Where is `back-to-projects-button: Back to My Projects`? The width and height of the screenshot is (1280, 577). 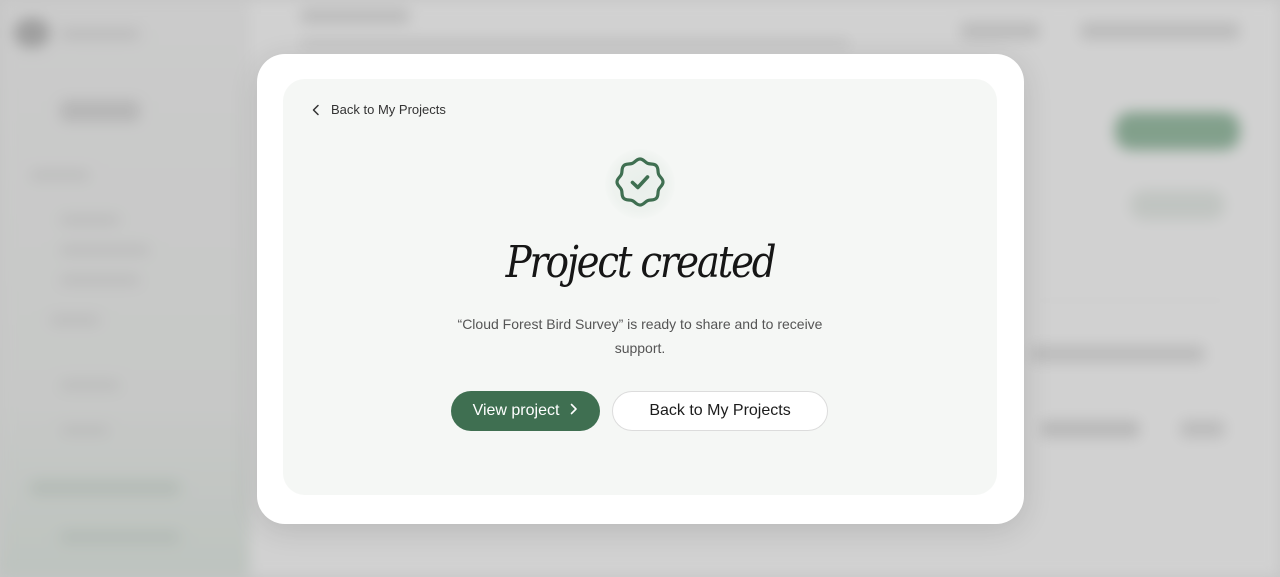 back-to-projects-button: Back to My Projects is located at coordinates (720, 411).